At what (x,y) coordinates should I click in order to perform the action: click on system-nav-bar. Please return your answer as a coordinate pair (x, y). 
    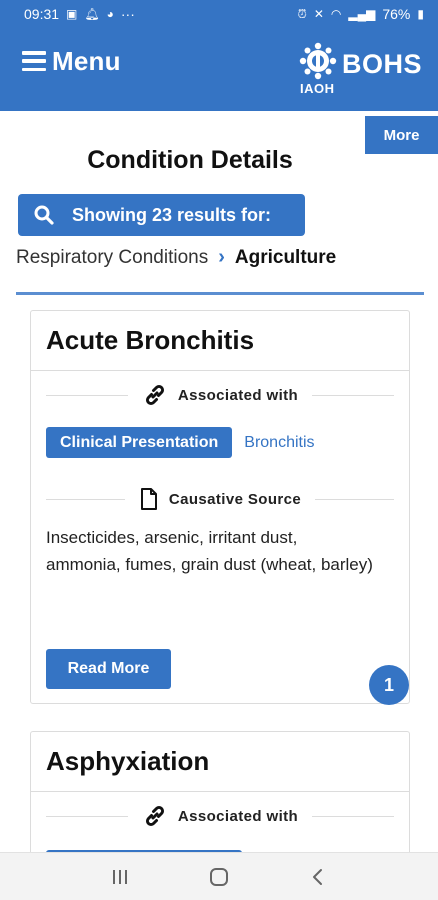
    Looking at the image, I should click on (219, 876).